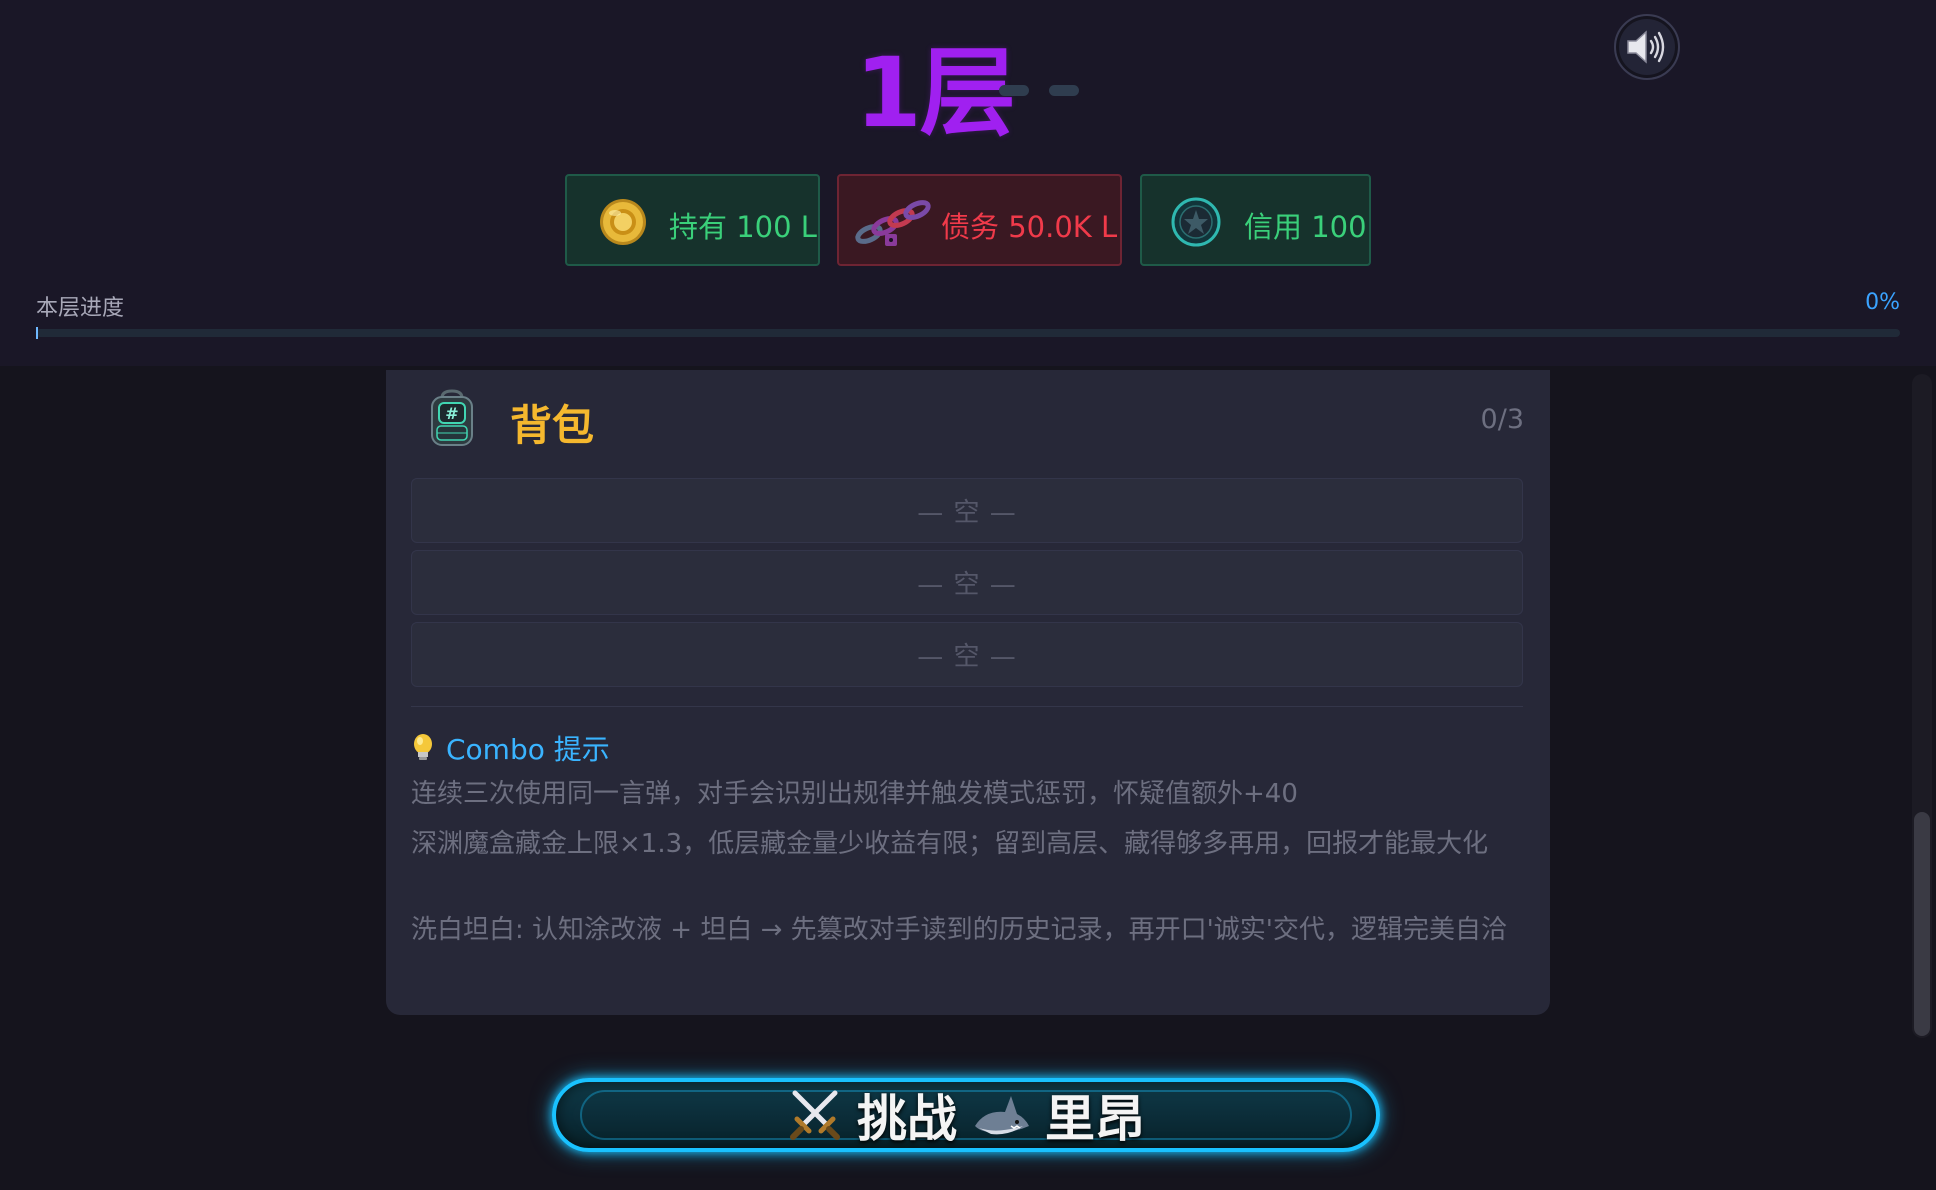 The width and height of the screenshot is (1936, 1190). I want to click on gold-coin-icon, so click(623, 222).